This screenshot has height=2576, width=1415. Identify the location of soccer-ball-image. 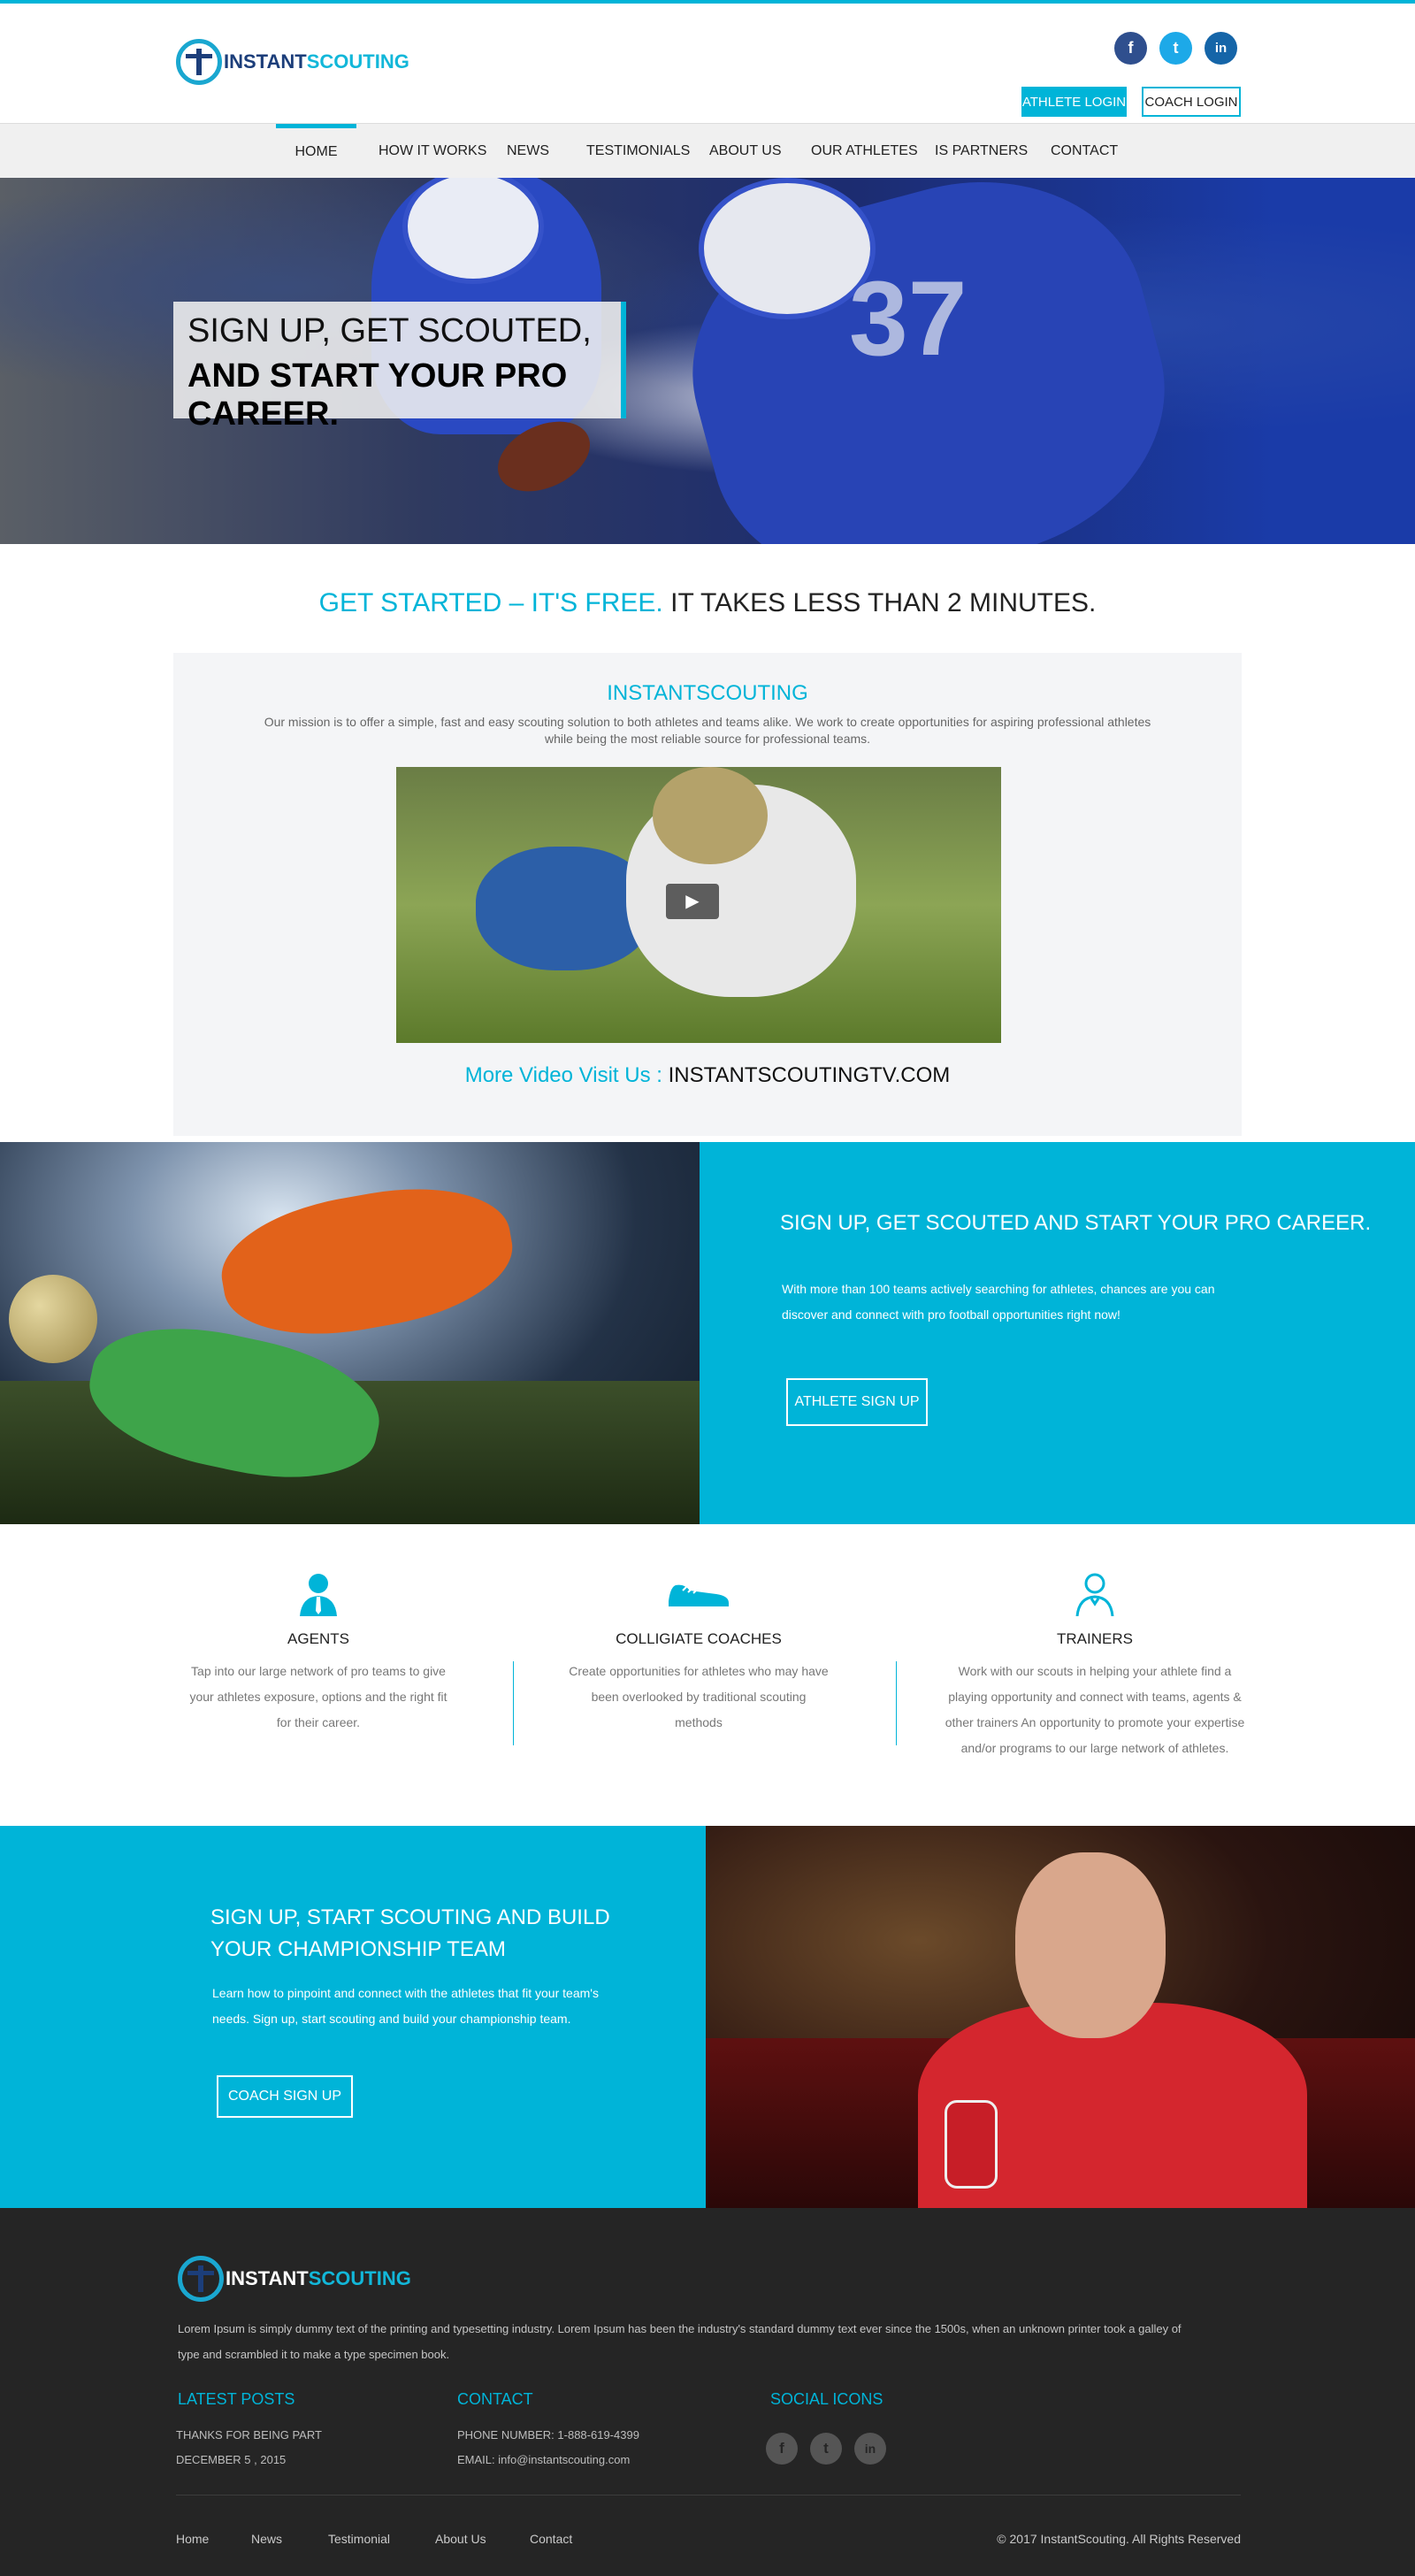
(53, 1319).